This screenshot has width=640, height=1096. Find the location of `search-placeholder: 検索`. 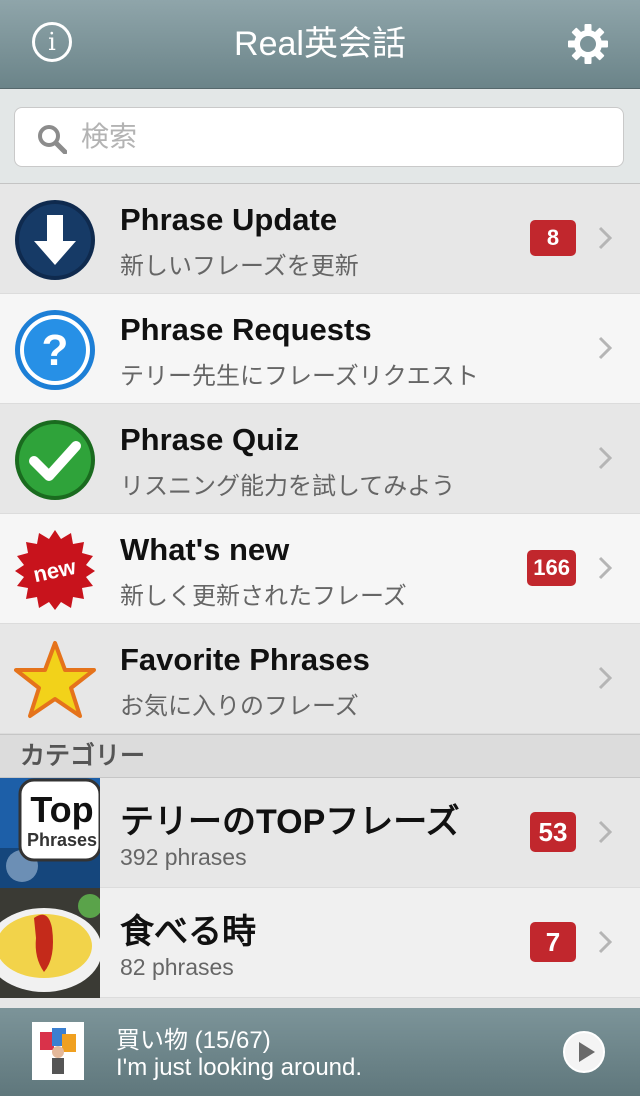

search-placeholder: 検索 is located at coordinates (109, 136).